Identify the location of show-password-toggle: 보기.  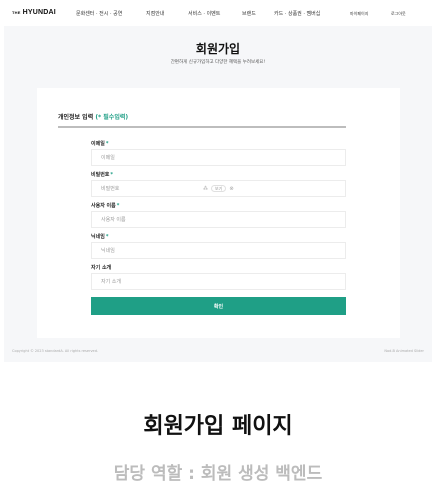
(219, 188).